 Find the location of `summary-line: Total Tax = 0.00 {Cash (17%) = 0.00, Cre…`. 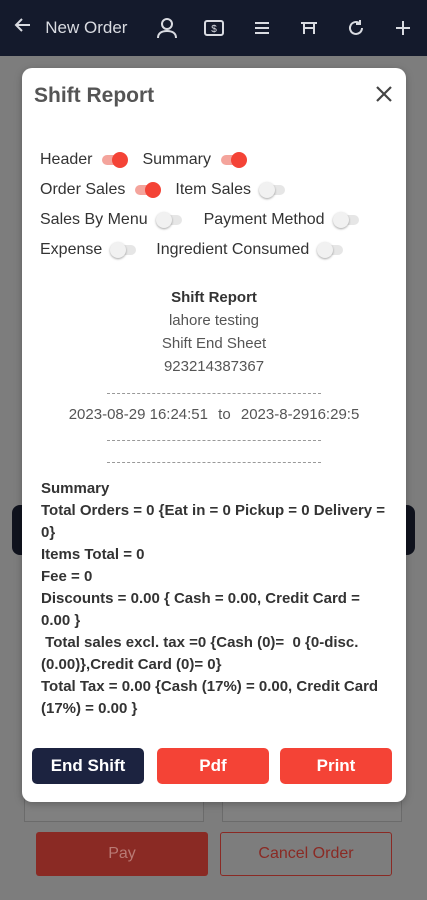

summary-line: Total Tax = 0.00 {Cash (17%) = 0.00, Cre… is located at coordinates (210, 697).